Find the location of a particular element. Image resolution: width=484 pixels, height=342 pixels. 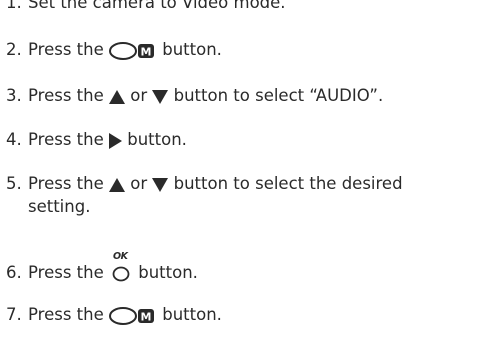

step-1: 1. Set the camera to Video mode. is located at coordinates (242, 6).